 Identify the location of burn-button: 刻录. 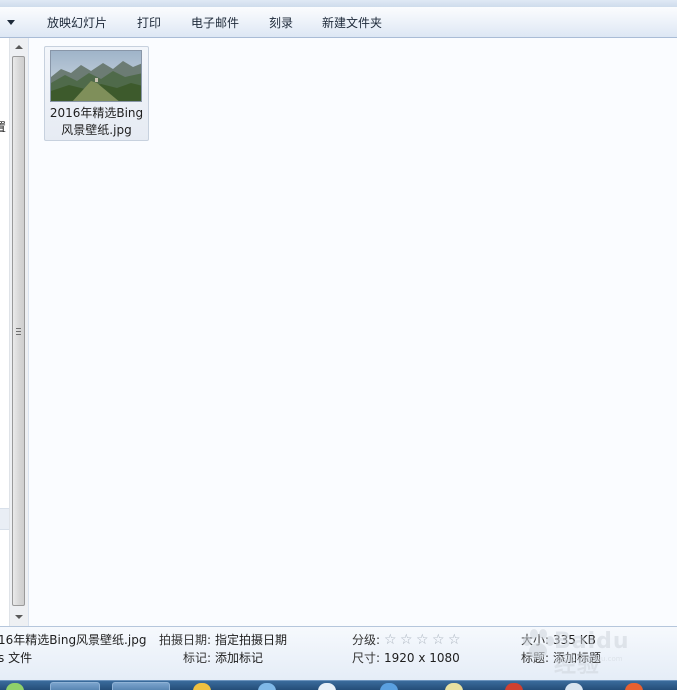
(281, 23).